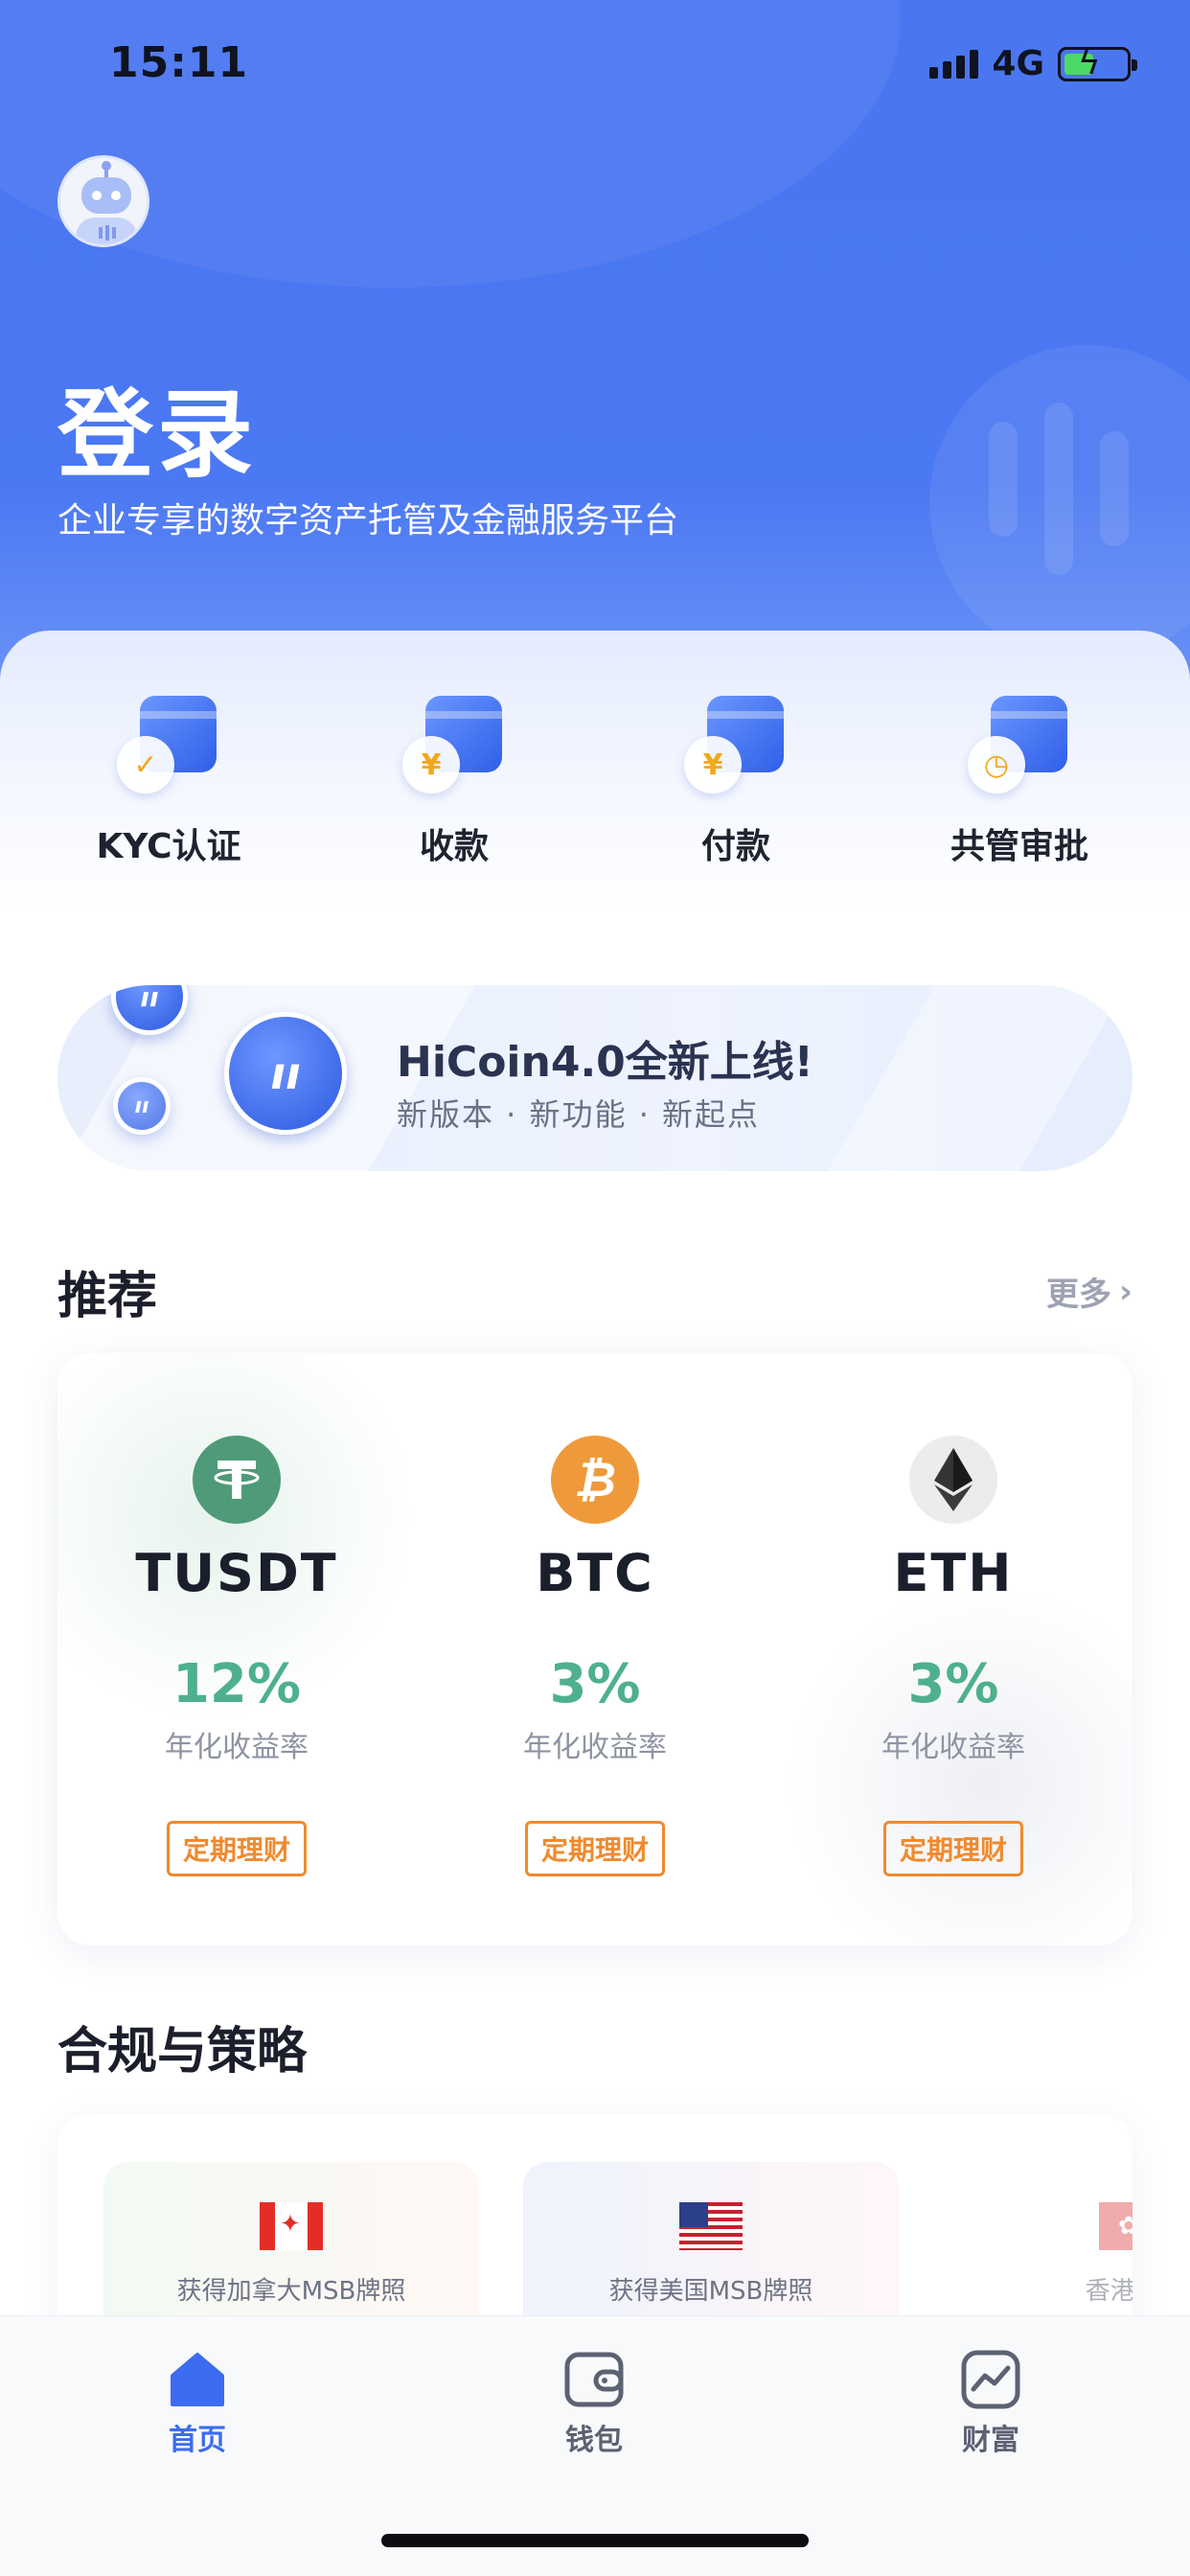 The image size is (1190, 2576). I want to click on network-type: 4G, so click(1018, 63).